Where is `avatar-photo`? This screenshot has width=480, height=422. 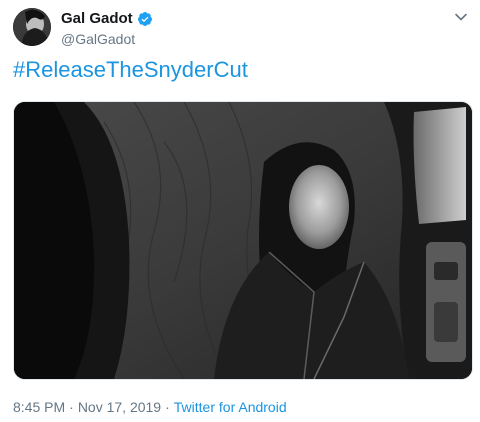 avatar-photo is located at coordinates (32, 27).